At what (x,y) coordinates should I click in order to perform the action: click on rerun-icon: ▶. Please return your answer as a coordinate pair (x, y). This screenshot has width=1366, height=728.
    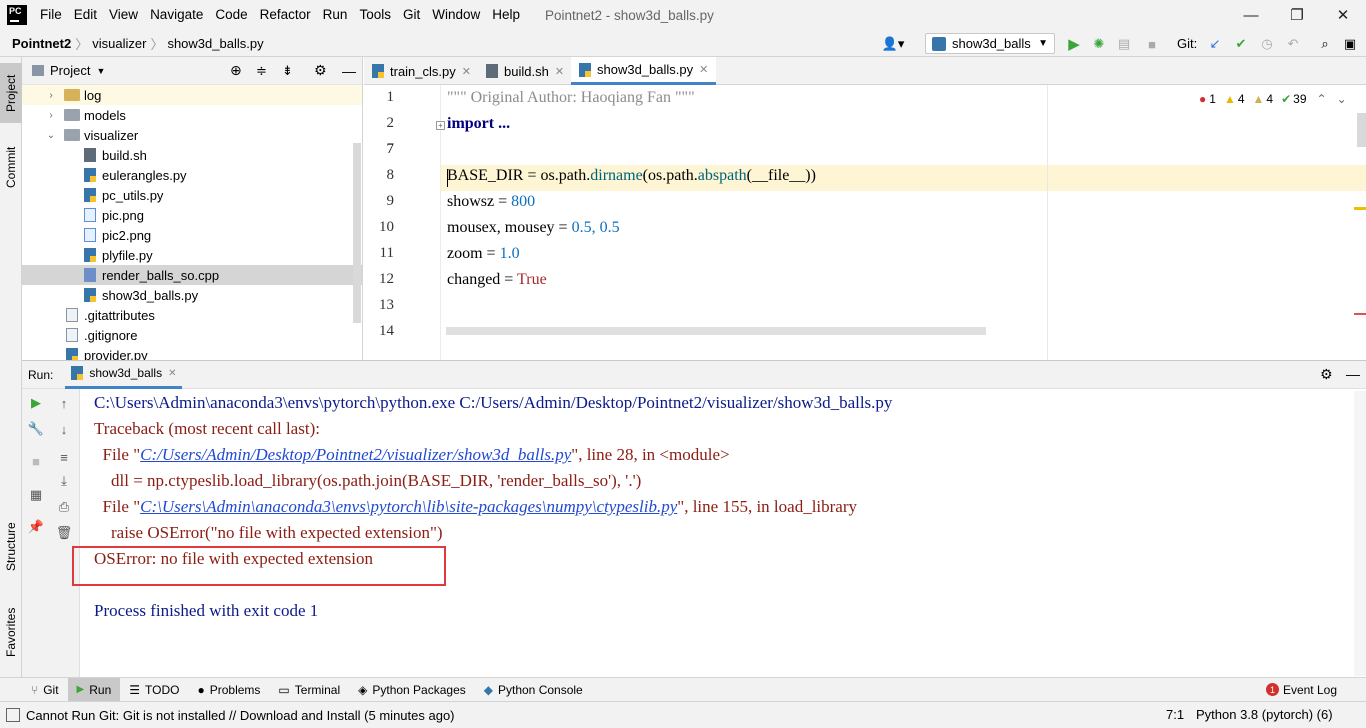
    Looking at the image, I should click on (36, 403).